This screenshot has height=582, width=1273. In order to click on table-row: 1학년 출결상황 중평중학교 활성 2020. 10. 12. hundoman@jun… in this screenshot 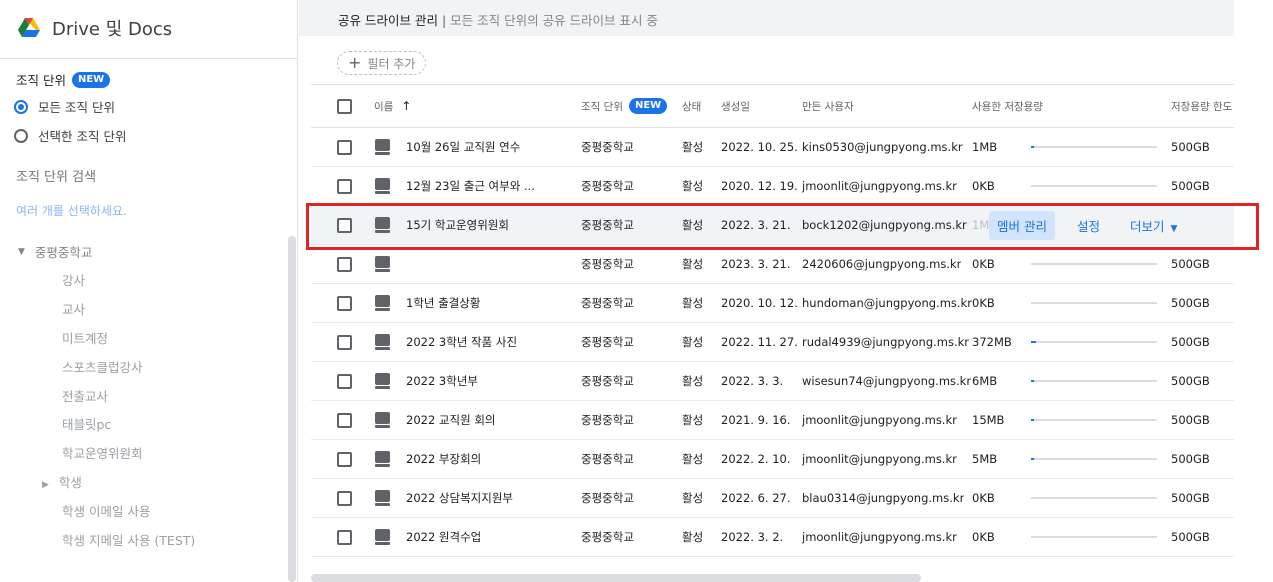, I will do `click(772, 303)`.